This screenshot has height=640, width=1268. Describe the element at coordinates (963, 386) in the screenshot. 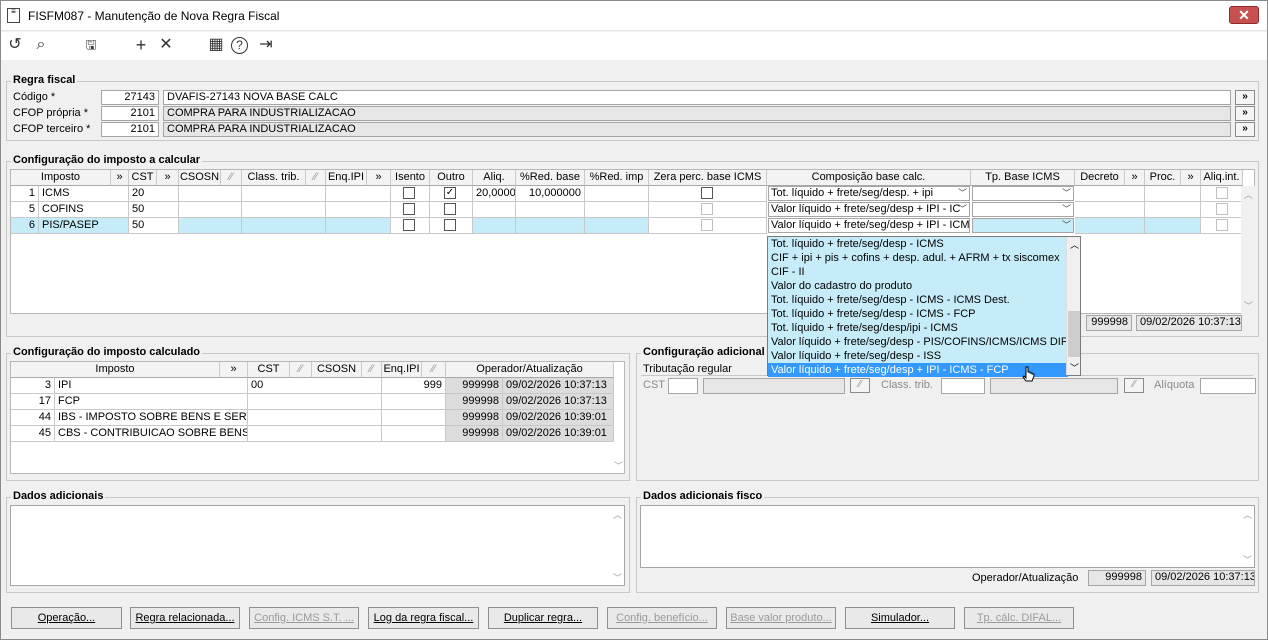

I see `adicional-class-trib-input` at that location.